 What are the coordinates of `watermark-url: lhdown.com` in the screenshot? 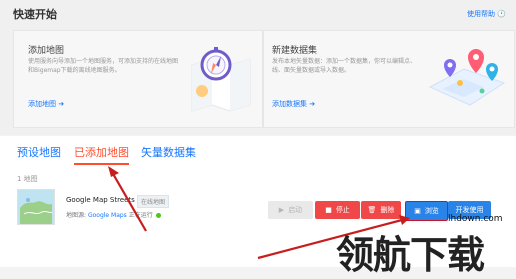 It's located at (475, 219).